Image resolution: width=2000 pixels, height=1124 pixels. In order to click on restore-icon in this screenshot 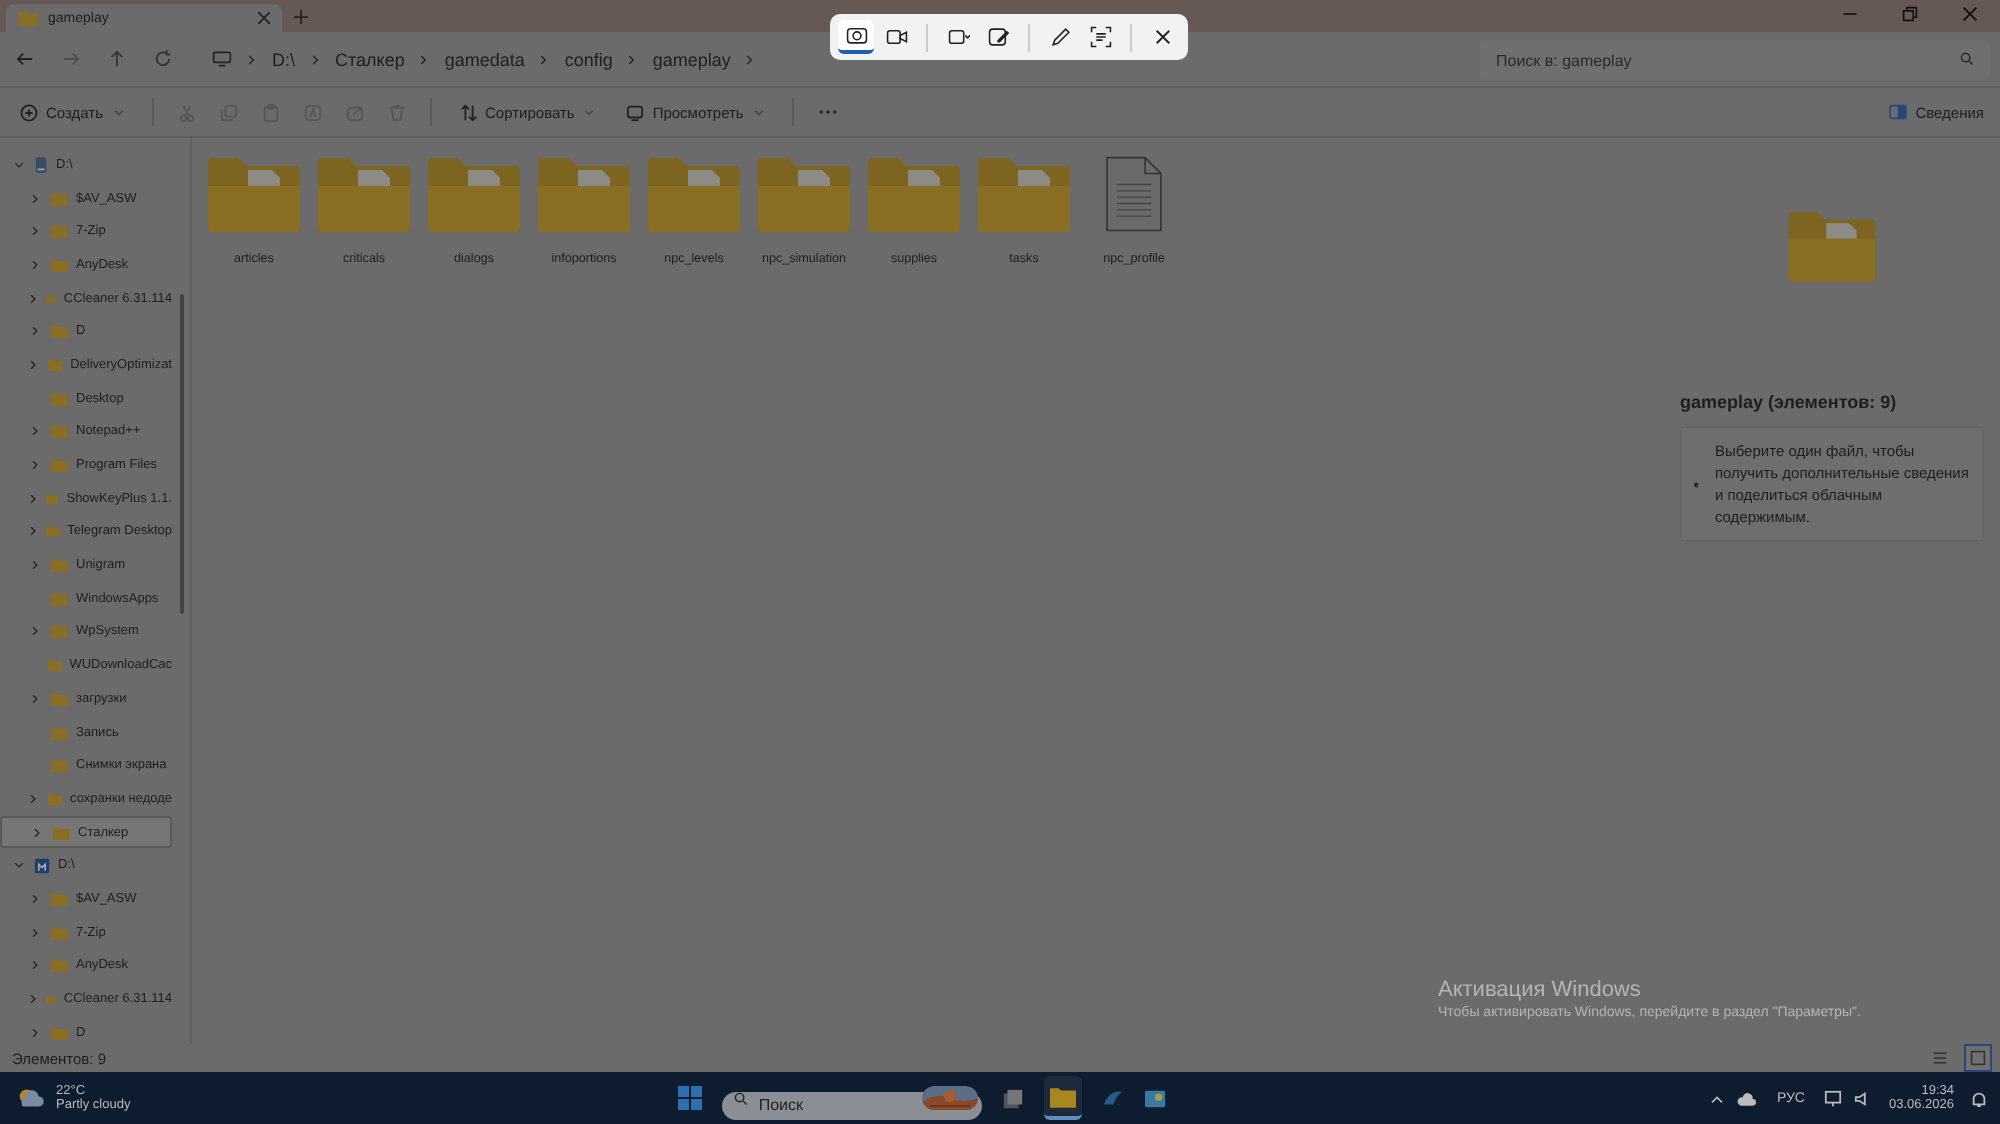, I will do `click(1910, 14)`.